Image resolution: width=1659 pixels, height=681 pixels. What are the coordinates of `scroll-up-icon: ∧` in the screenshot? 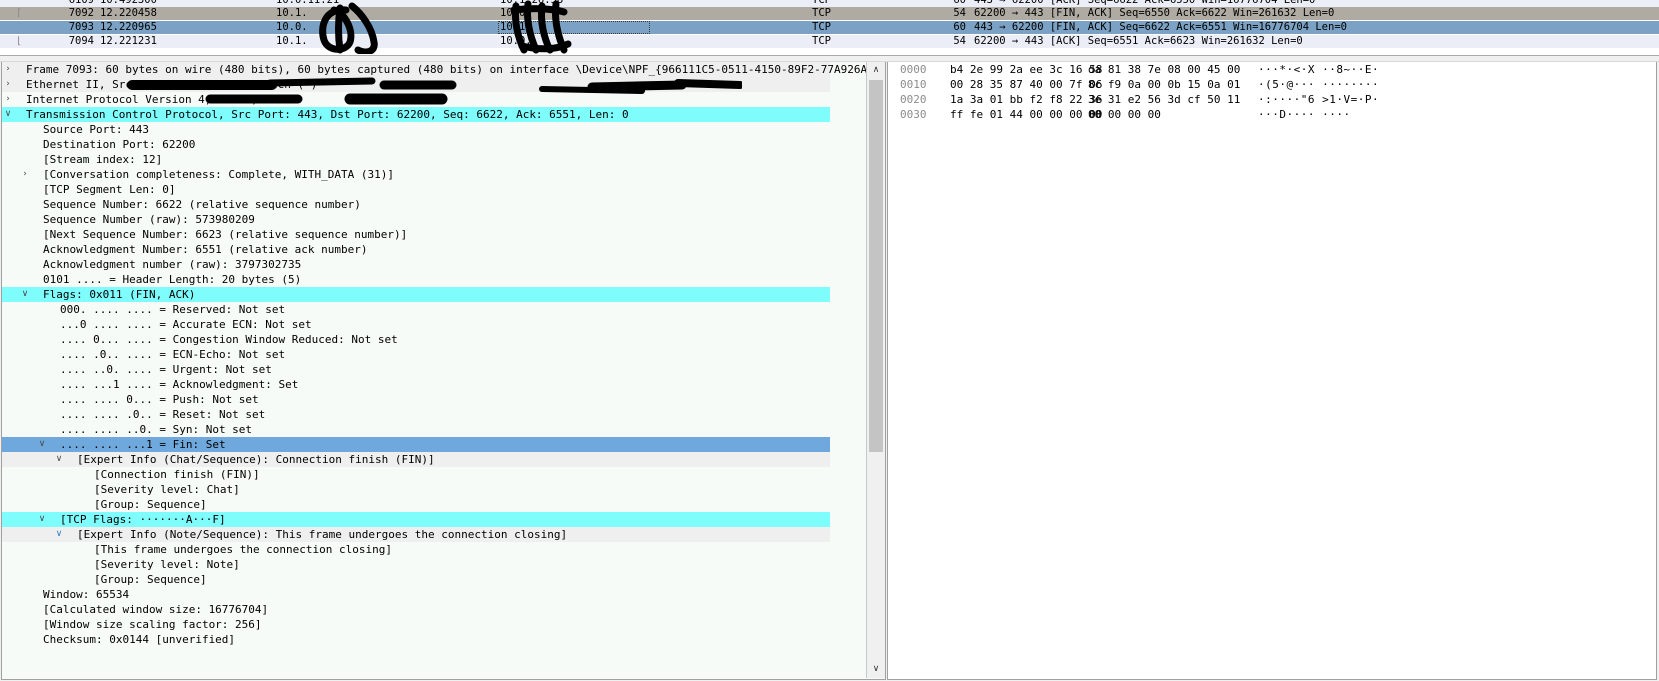 It's located at (876, 70).